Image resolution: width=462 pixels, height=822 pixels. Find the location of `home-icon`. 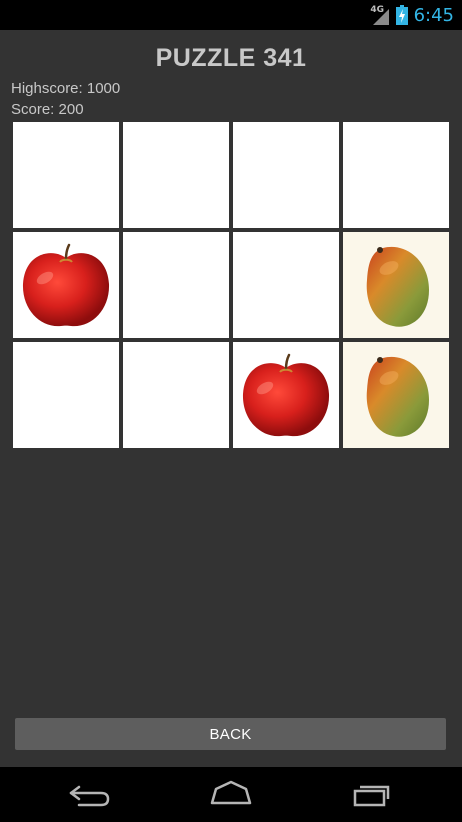

home-icon is located at coordinates (231, 794).